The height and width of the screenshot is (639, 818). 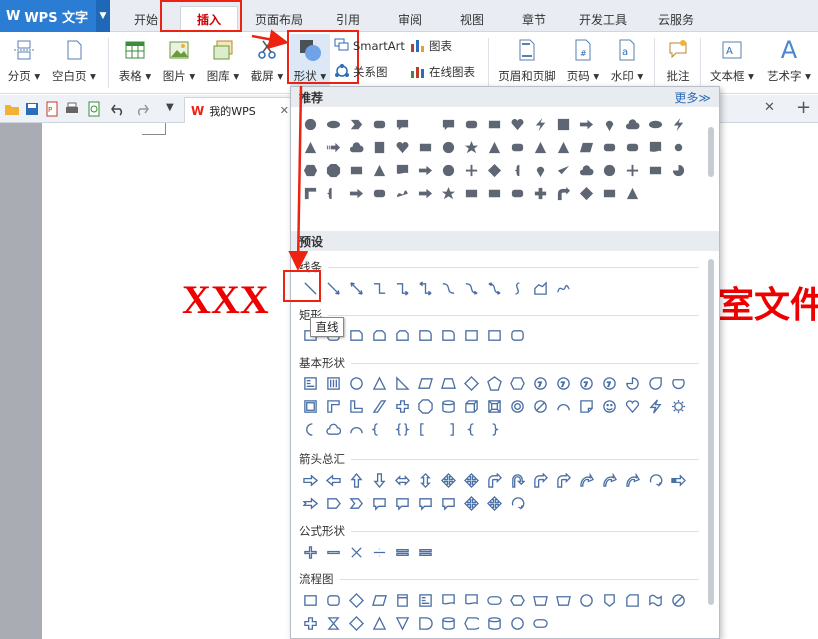 What do you see at coordinates (534, 19) in the screenshot?
I see `tab-section: 章节` at bounding box center [534, 19].